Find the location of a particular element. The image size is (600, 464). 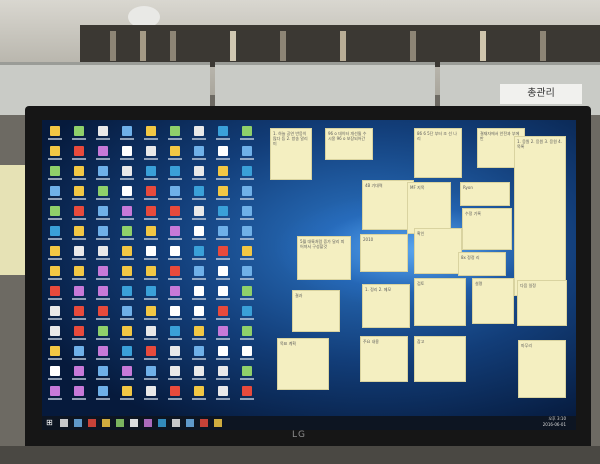

sticky-note: 1. 응원 2. 응원 3. 응원 4. 목록 is located at coordinates (540, 216).